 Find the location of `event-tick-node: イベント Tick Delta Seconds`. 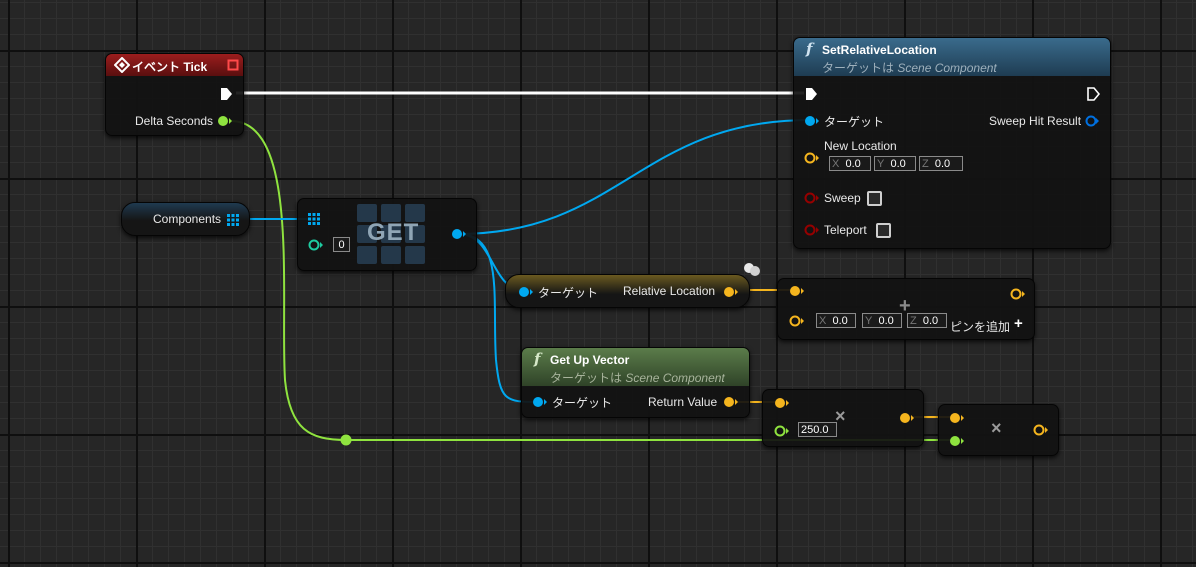

event-tick-node: イベント Tick Delta Seconds is located at coordinates (174, 94).